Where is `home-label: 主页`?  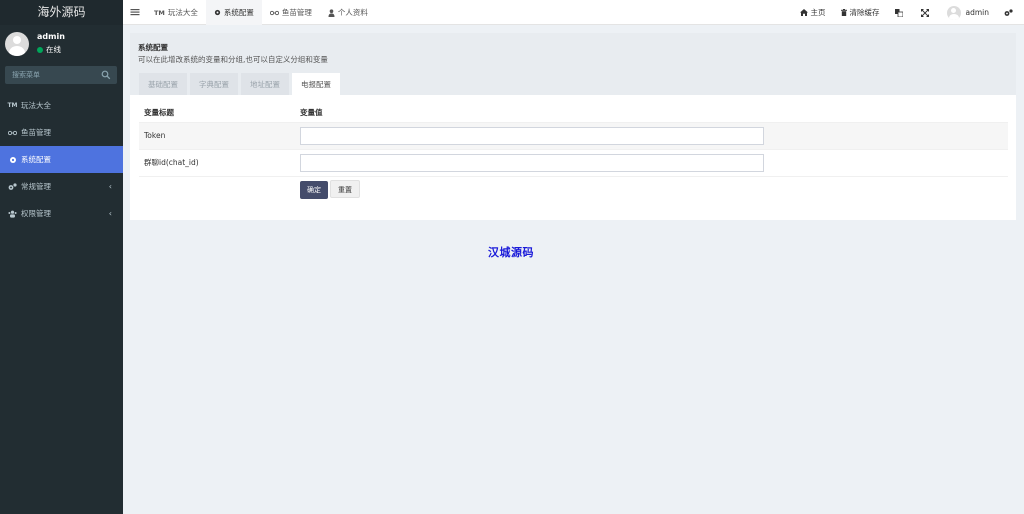
home-label: 主页 is located at coordinates (818, 12).